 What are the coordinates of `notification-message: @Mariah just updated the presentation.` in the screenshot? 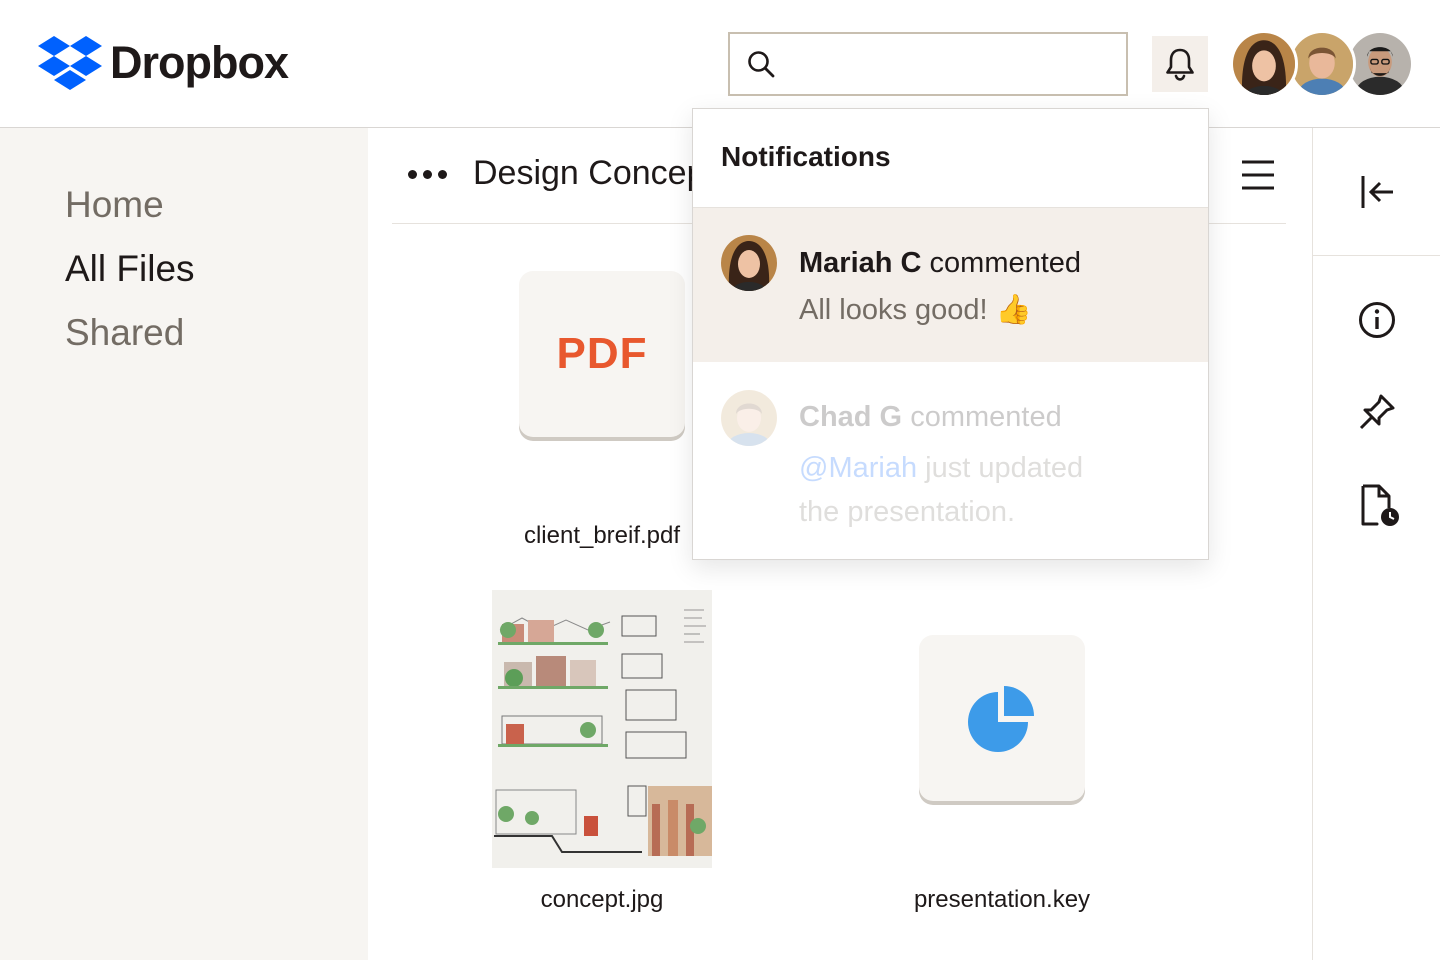 It's located at (959, 490).